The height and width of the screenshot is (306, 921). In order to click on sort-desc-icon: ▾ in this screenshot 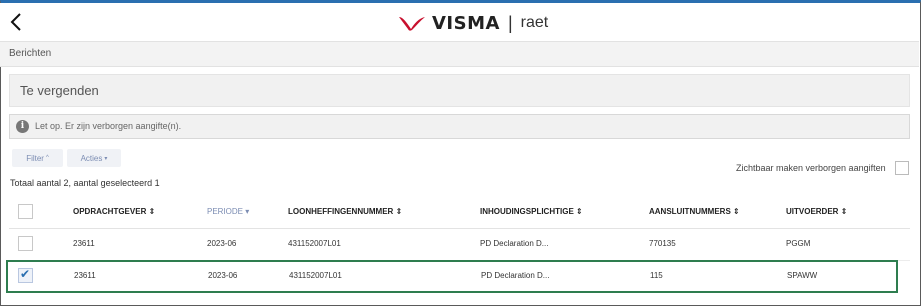, I will do `click(247, 211)`.